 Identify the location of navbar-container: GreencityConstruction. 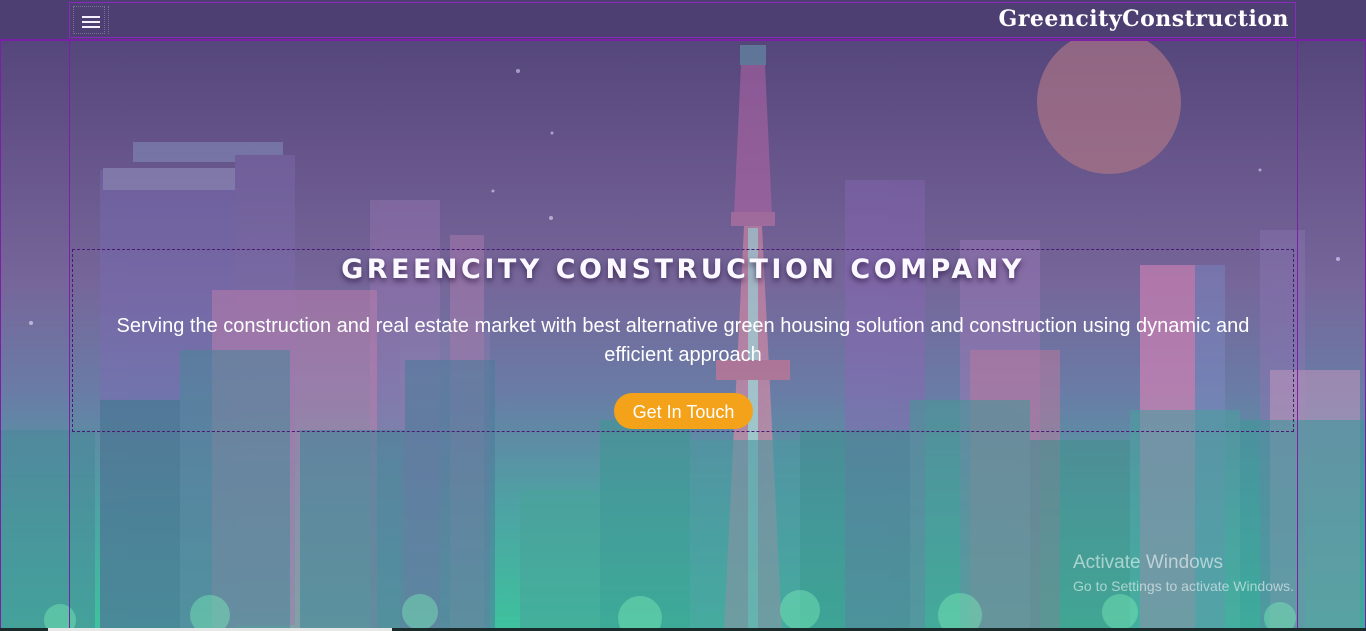
(682, 20).